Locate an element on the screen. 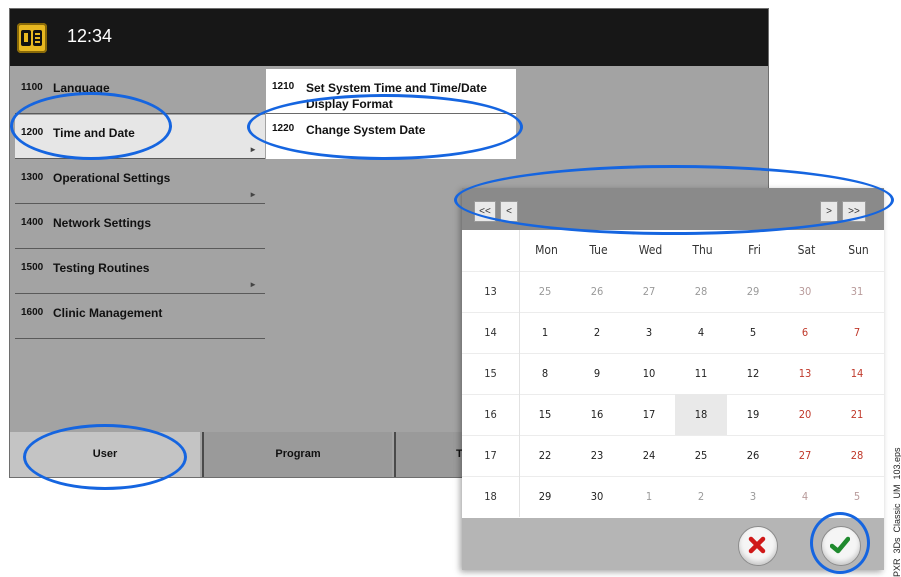 The height and width of the screenshot is (577, 901). calendar-day-sun: 31 is located at coordinates (857, 291).